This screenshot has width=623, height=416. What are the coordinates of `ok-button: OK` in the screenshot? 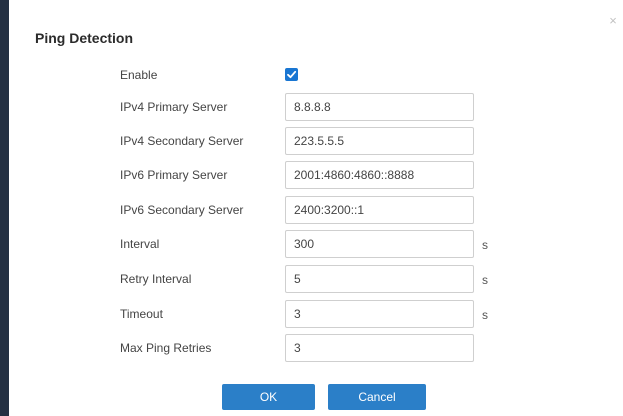 It's located at (268, 397).